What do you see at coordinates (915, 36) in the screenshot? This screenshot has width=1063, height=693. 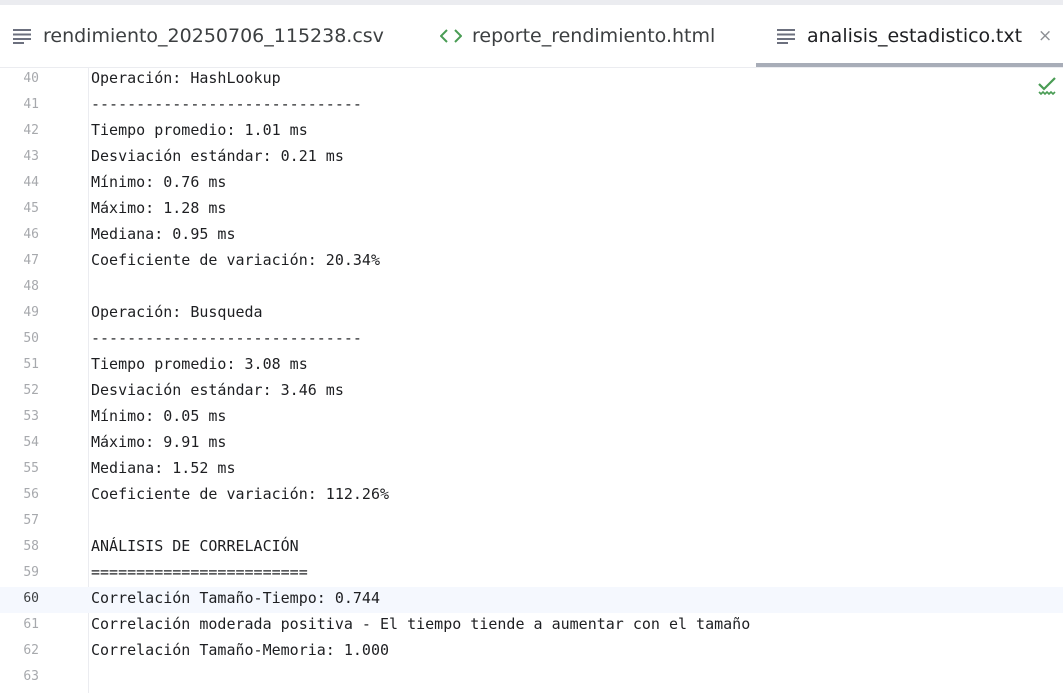 I see `tab-label: analisis_estadistico.txt` at bounding box center [915, 36].